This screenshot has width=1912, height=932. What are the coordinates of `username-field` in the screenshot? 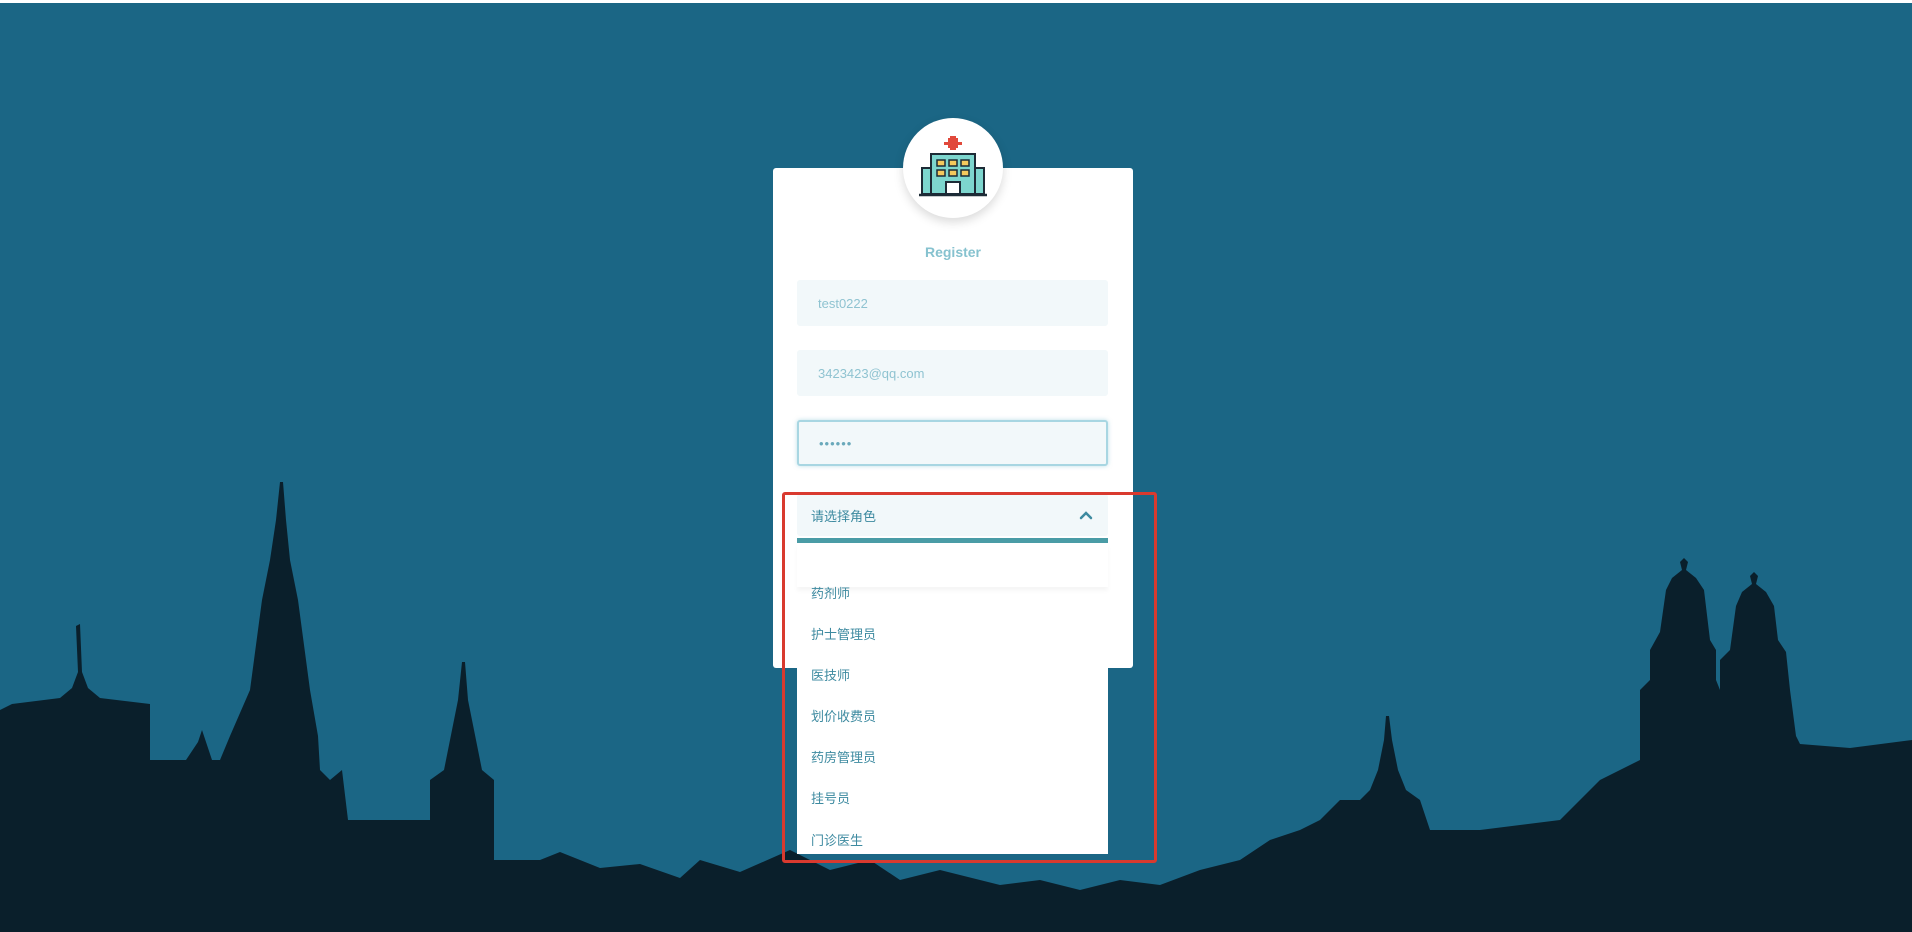 It's located at (952, 303).